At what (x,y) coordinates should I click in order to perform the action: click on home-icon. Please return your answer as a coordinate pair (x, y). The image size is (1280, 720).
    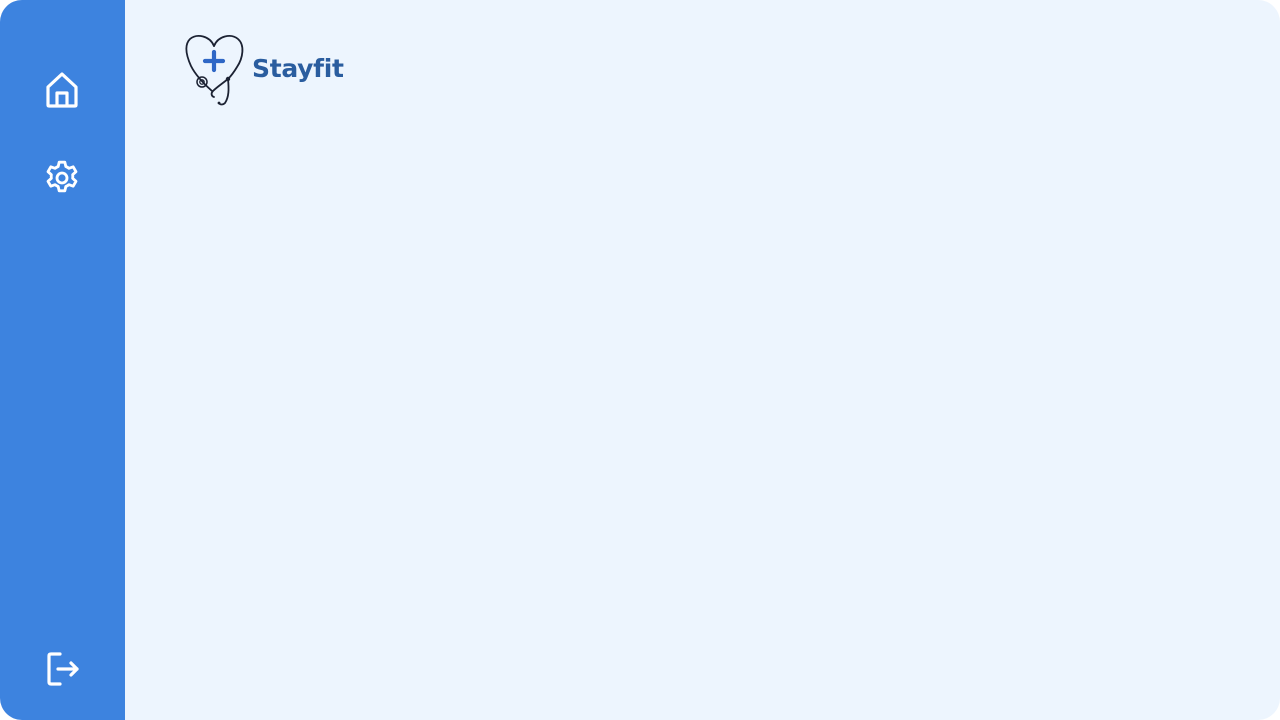
    Looking at the image, I should click on (62, 90).